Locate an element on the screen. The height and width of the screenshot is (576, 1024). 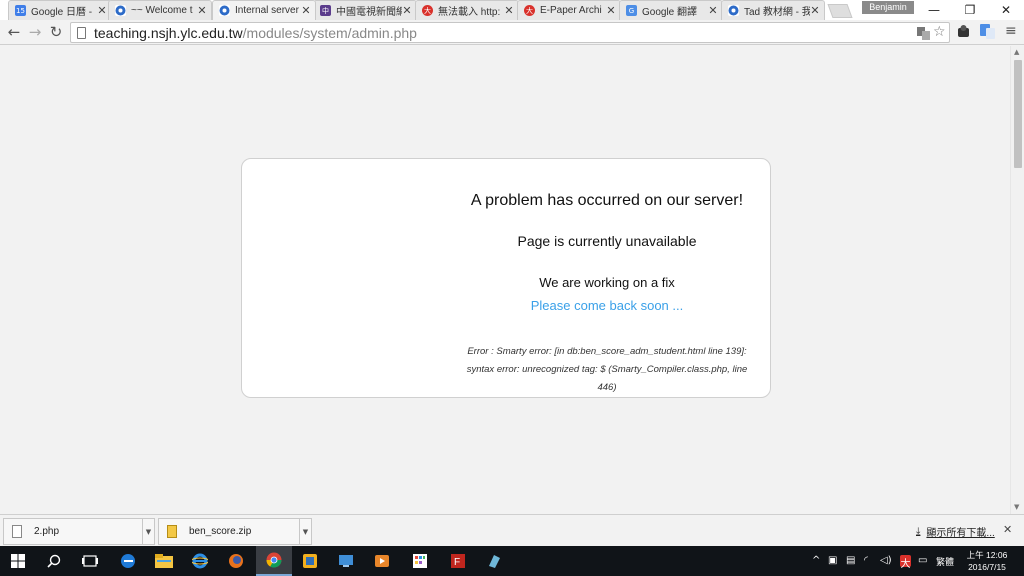
page-info-icon is located at coordinates (81, 32).